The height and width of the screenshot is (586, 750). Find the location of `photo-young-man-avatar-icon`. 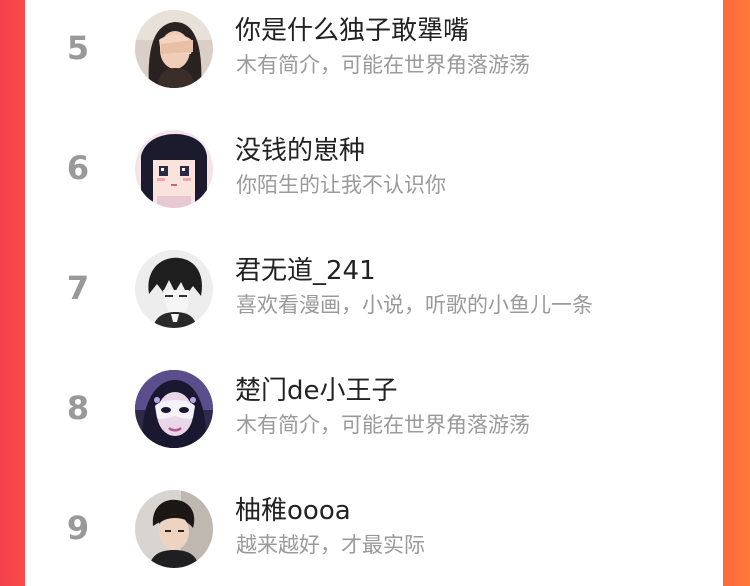

photo-young-man-avatar-icon is located at coordinates (174, 529).